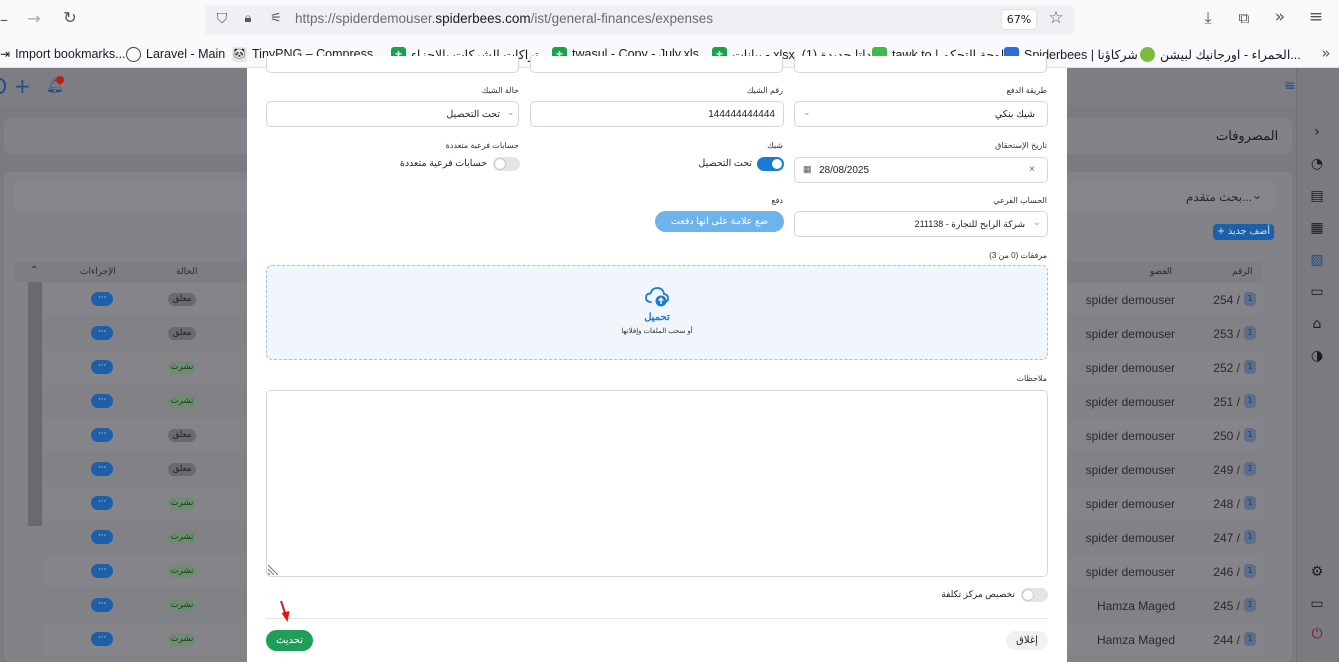 This screenshot has width=1339, height=662. Describe the element at coordinates (1226, 436) in the screenshot. I see `row-id: 250 /` at that location.